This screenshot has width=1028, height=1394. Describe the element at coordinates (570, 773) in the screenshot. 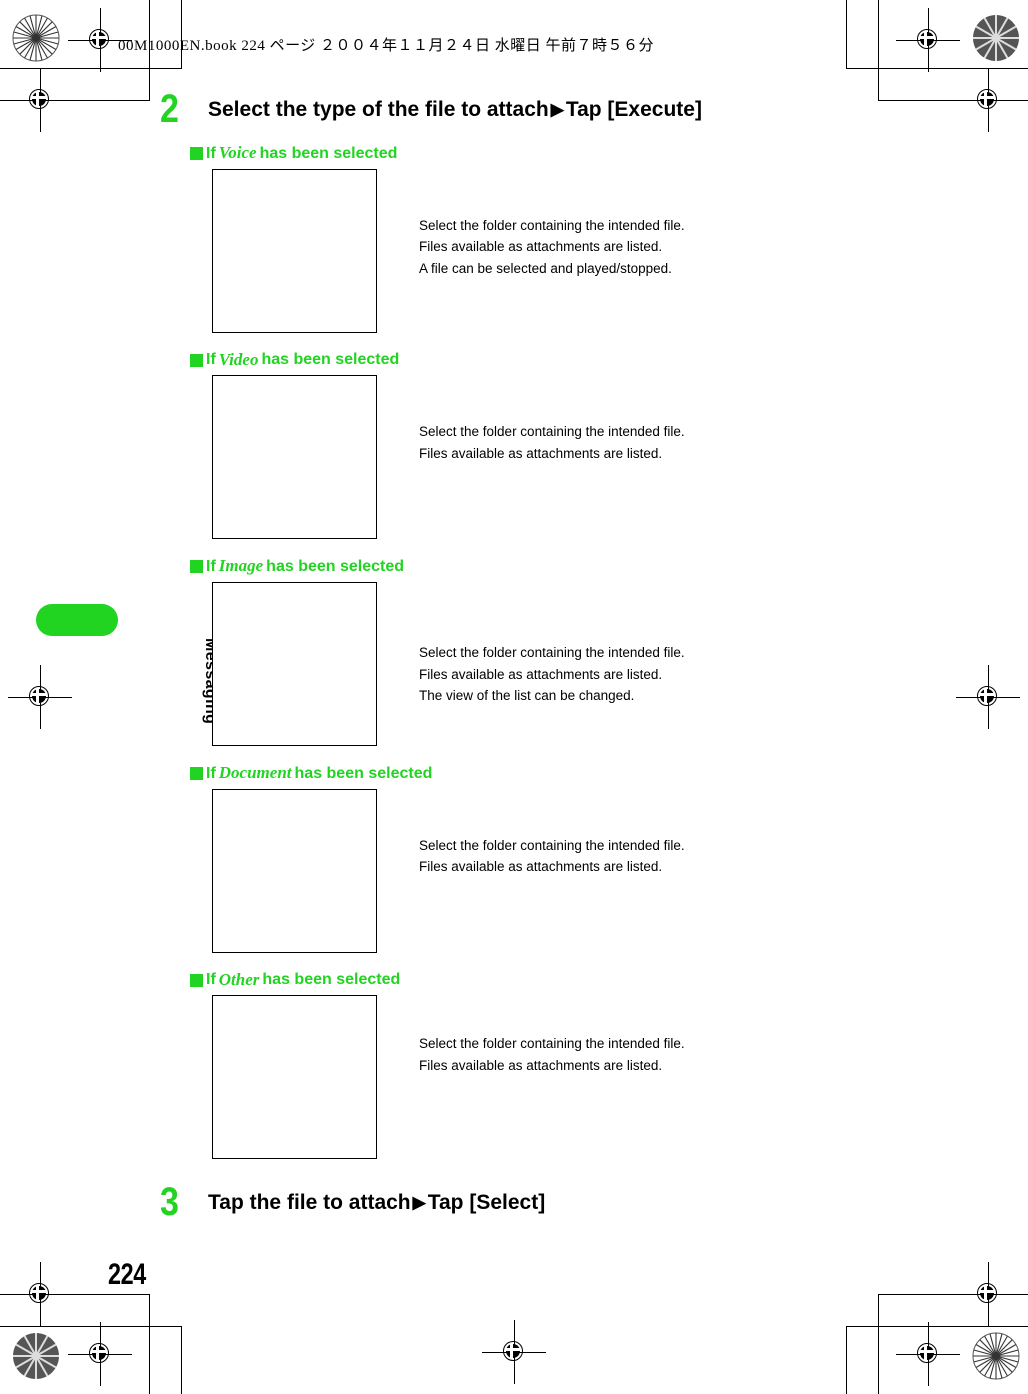

I see `section-heading-document: If Document has been selected` at that location.